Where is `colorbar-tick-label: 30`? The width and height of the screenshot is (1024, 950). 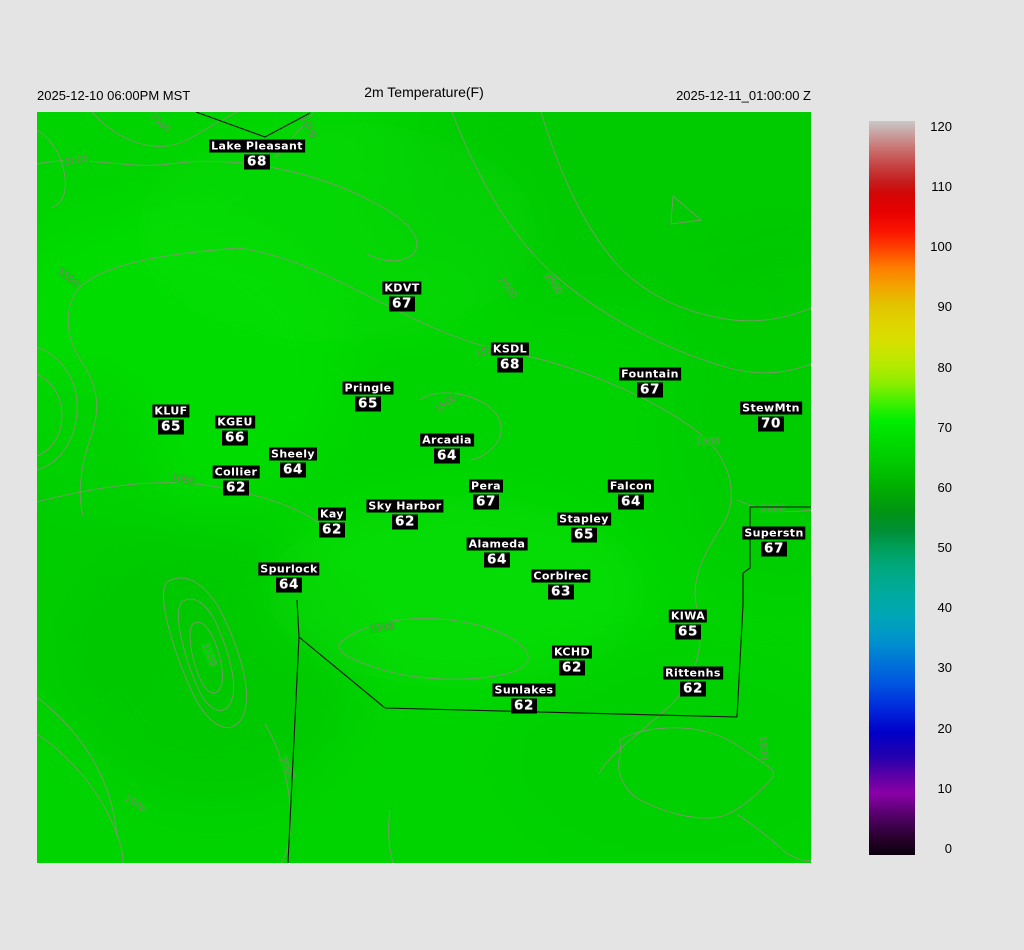
colorbar-tick-label: 30 is located at coordinates (944, 668).